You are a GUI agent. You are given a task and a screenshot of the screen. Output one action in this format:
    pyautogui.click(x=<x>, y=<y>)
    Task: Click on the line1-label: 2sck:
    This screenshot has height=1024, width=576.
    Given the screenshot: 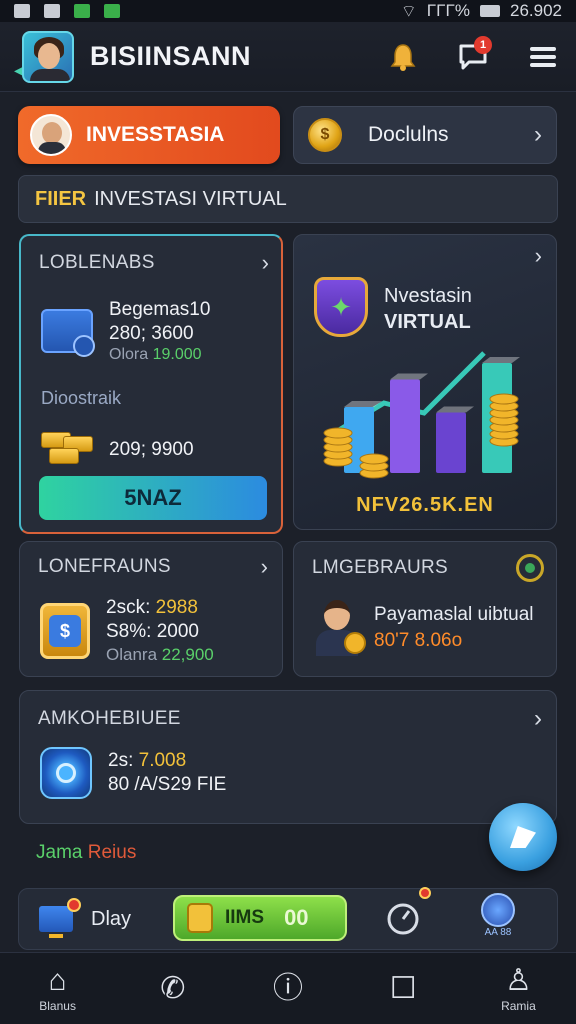 What is the action you would take?
    pyautogui.click(x=128, y=607)
    